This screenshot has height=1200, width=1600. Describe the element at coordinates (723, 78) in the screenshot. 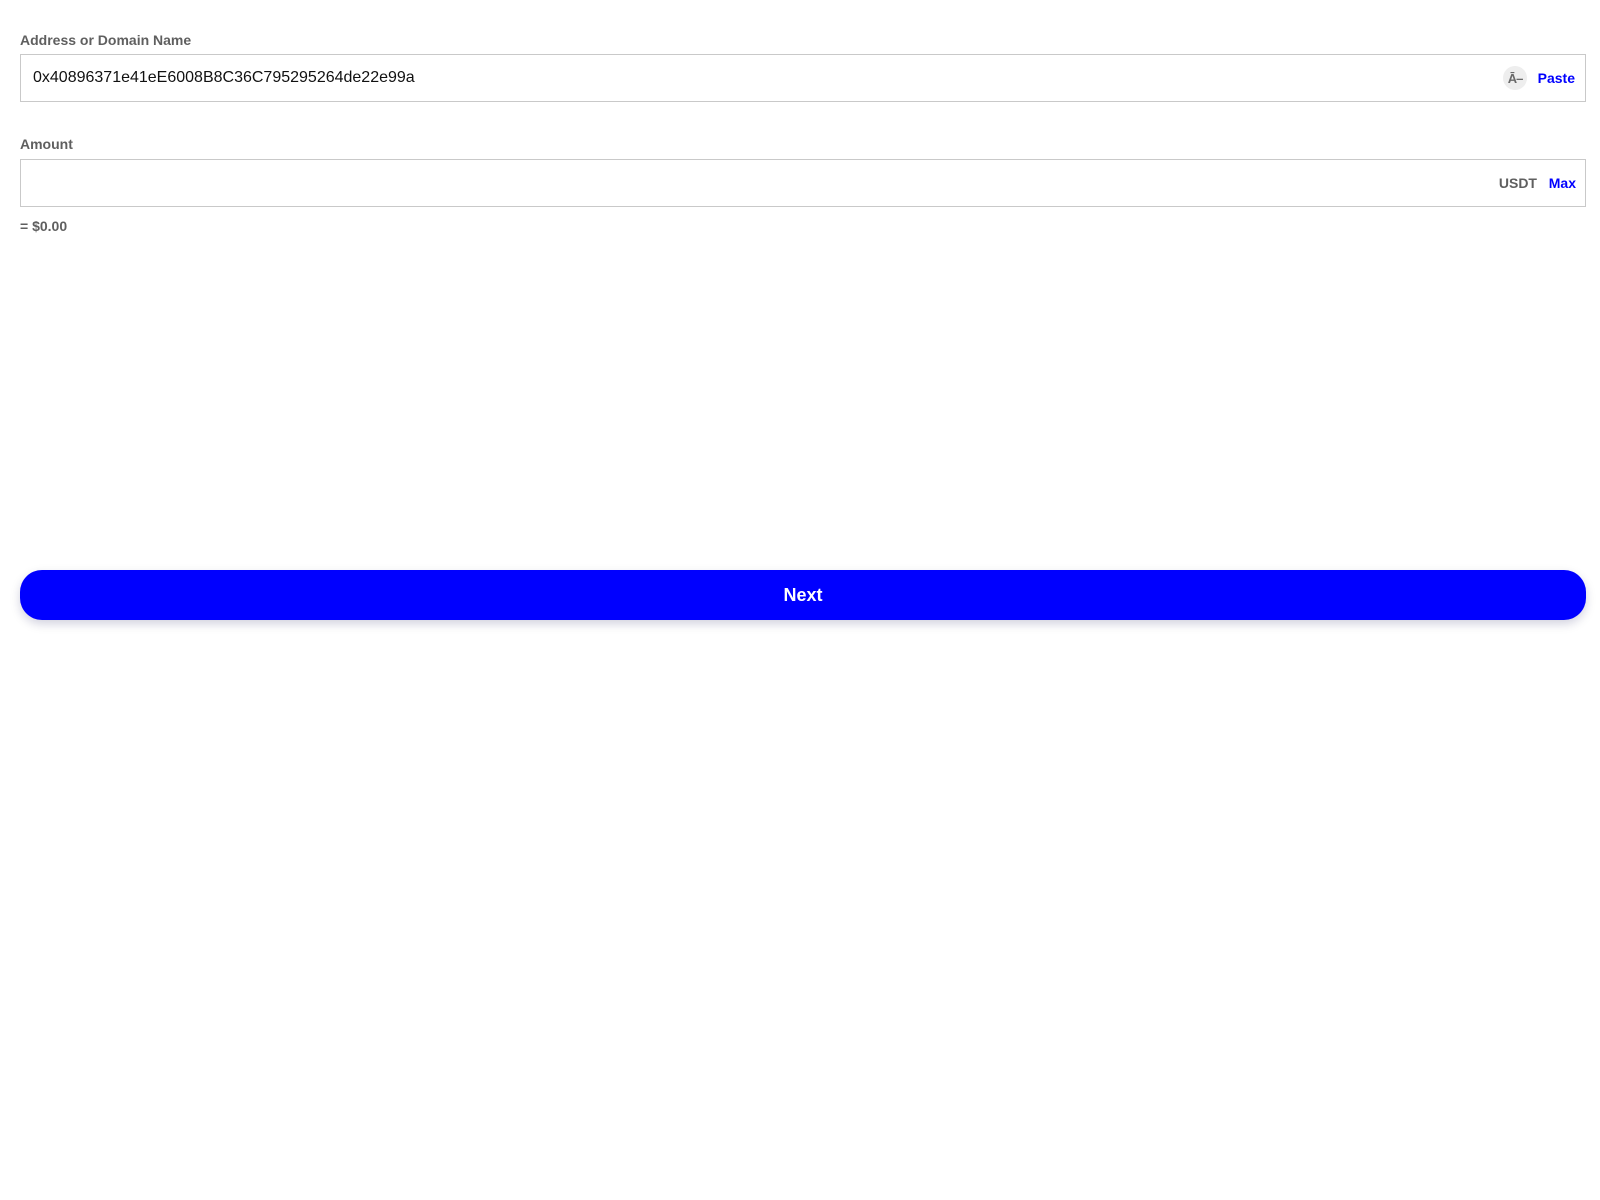

I see `address-input` at that location.